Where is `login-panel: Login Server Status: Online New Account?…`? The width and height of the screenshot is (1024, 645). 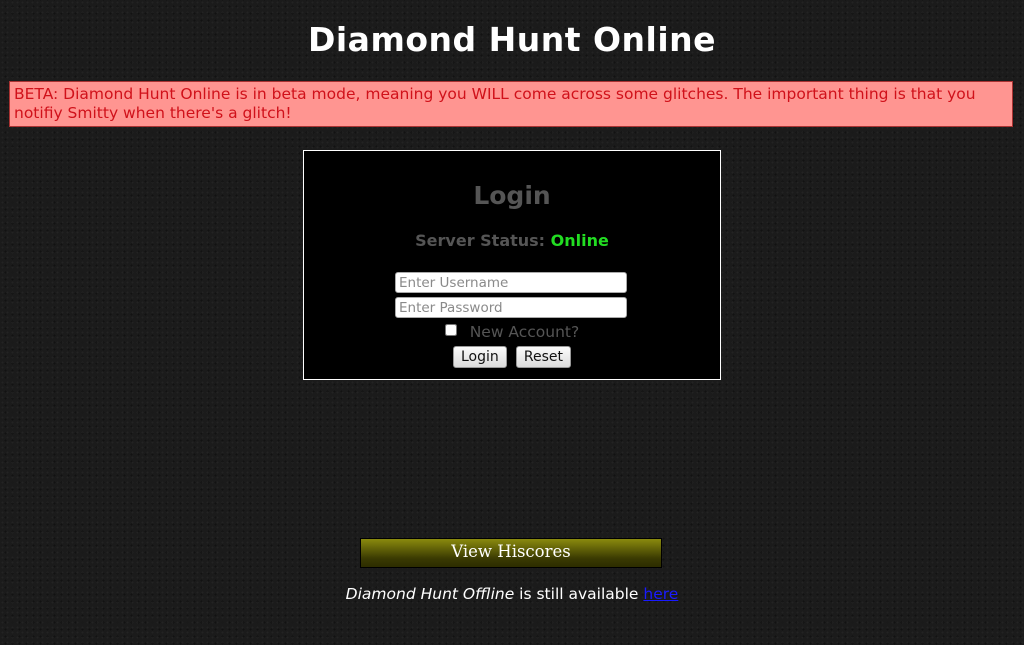 login-panel: Login Server Status: Online New Account?… is located at coordinates (512, 265).